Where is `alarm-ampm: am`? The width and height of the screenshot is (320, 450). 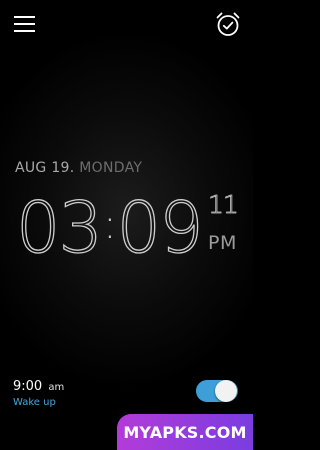 alarm-ampm: am is located at coordinates (56, 387).